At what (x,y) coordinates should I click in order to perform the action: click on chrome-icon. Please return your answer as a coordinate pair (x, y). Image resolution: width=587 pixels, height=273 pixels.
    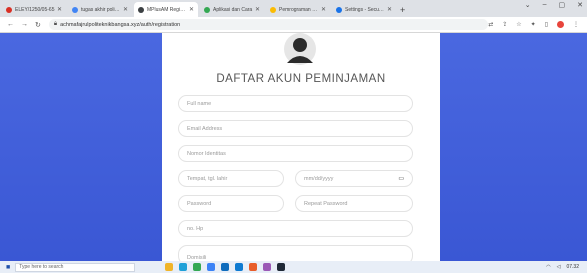
    Looking at the image, I should click on (197, 267).